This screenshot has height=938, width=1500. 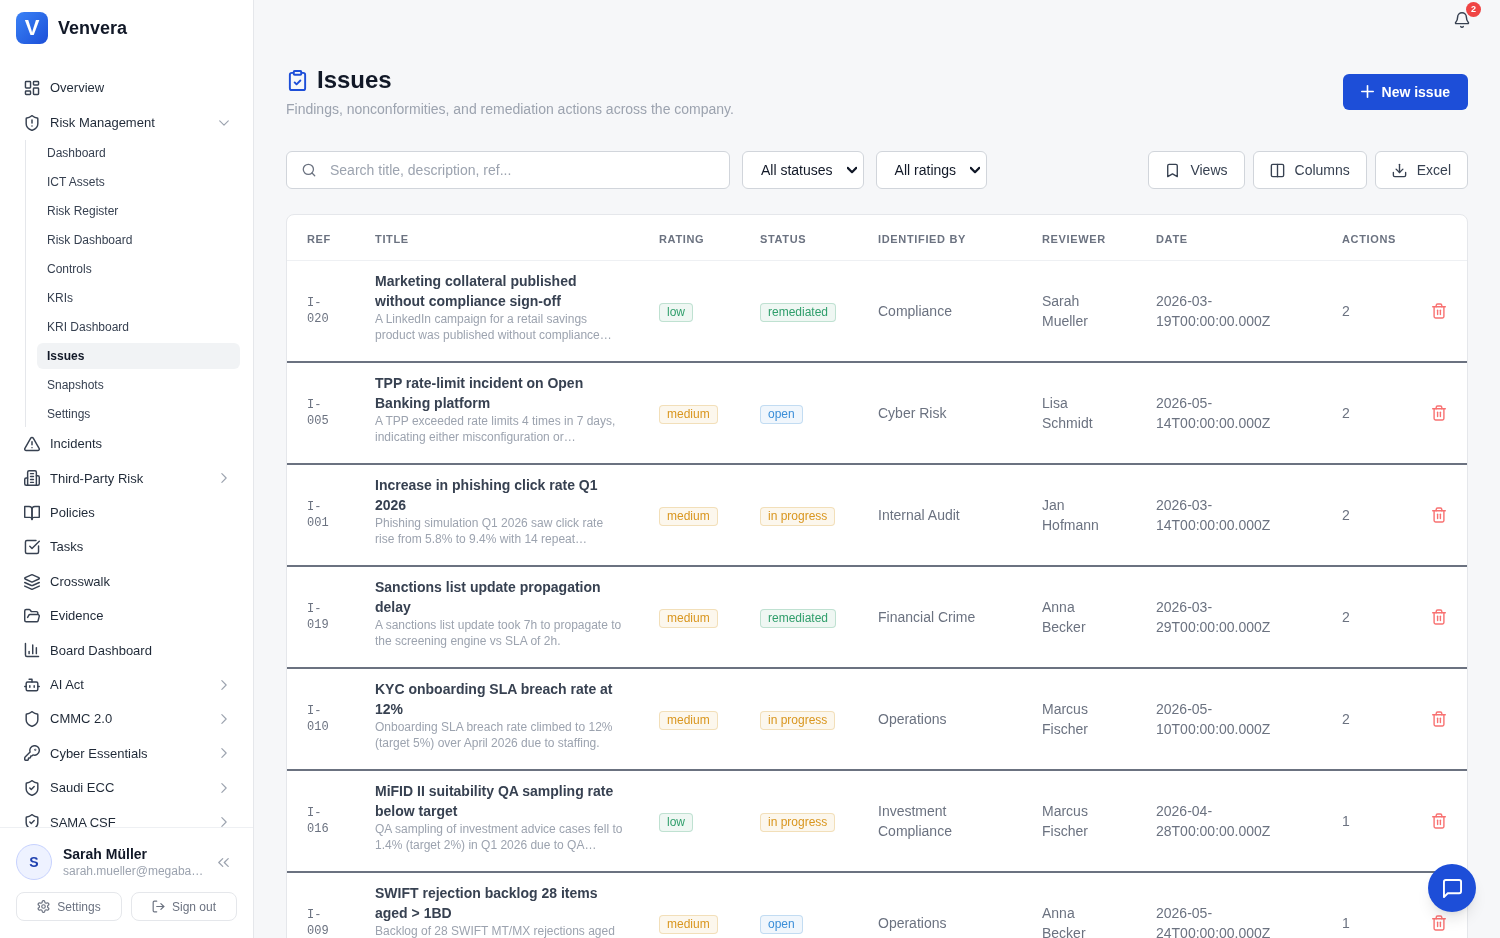 I want to click on issue-title: Marketing collateral published without compliance sign-off, so click(x=500, y=291).